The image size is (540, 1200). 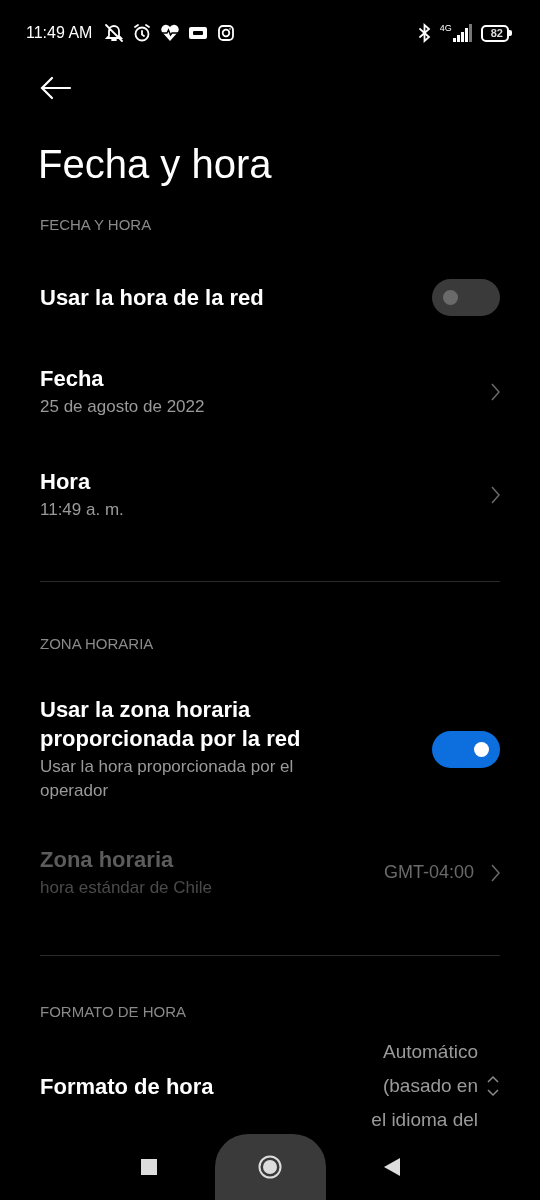 I want to click on section-header: FECHA Y HORA, so click(x=96, y=225).